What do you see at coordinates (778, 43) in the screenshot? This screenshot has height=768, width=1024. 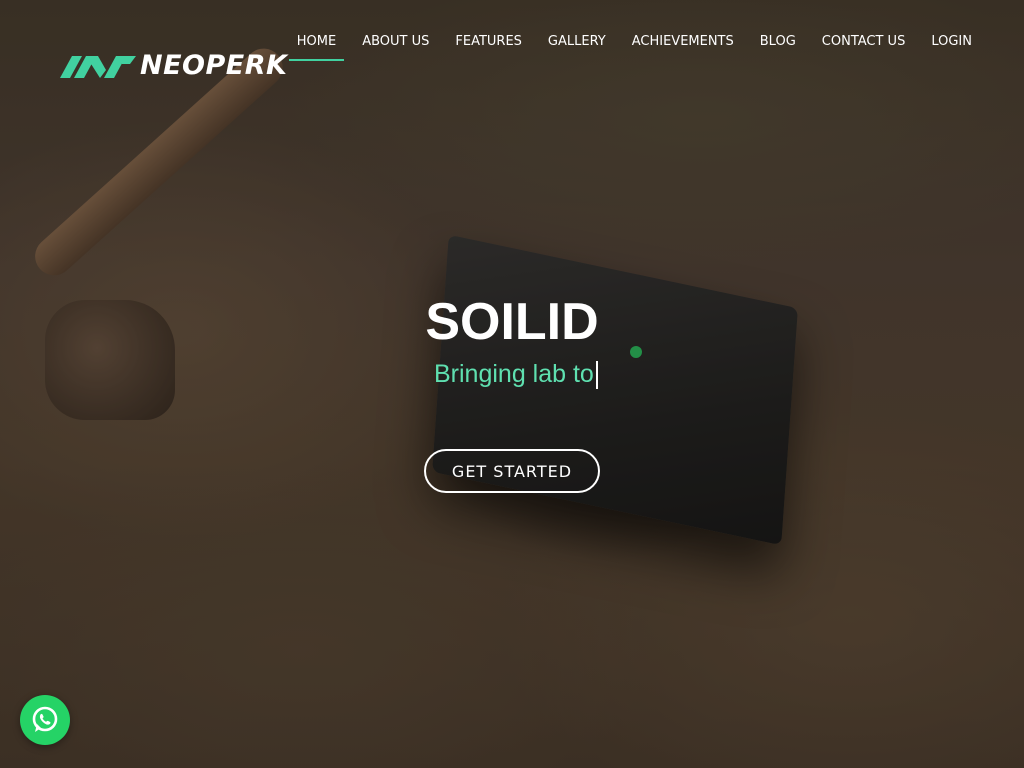 I see `nav-item-blog: BLOG` at bounding box center [778, 43].